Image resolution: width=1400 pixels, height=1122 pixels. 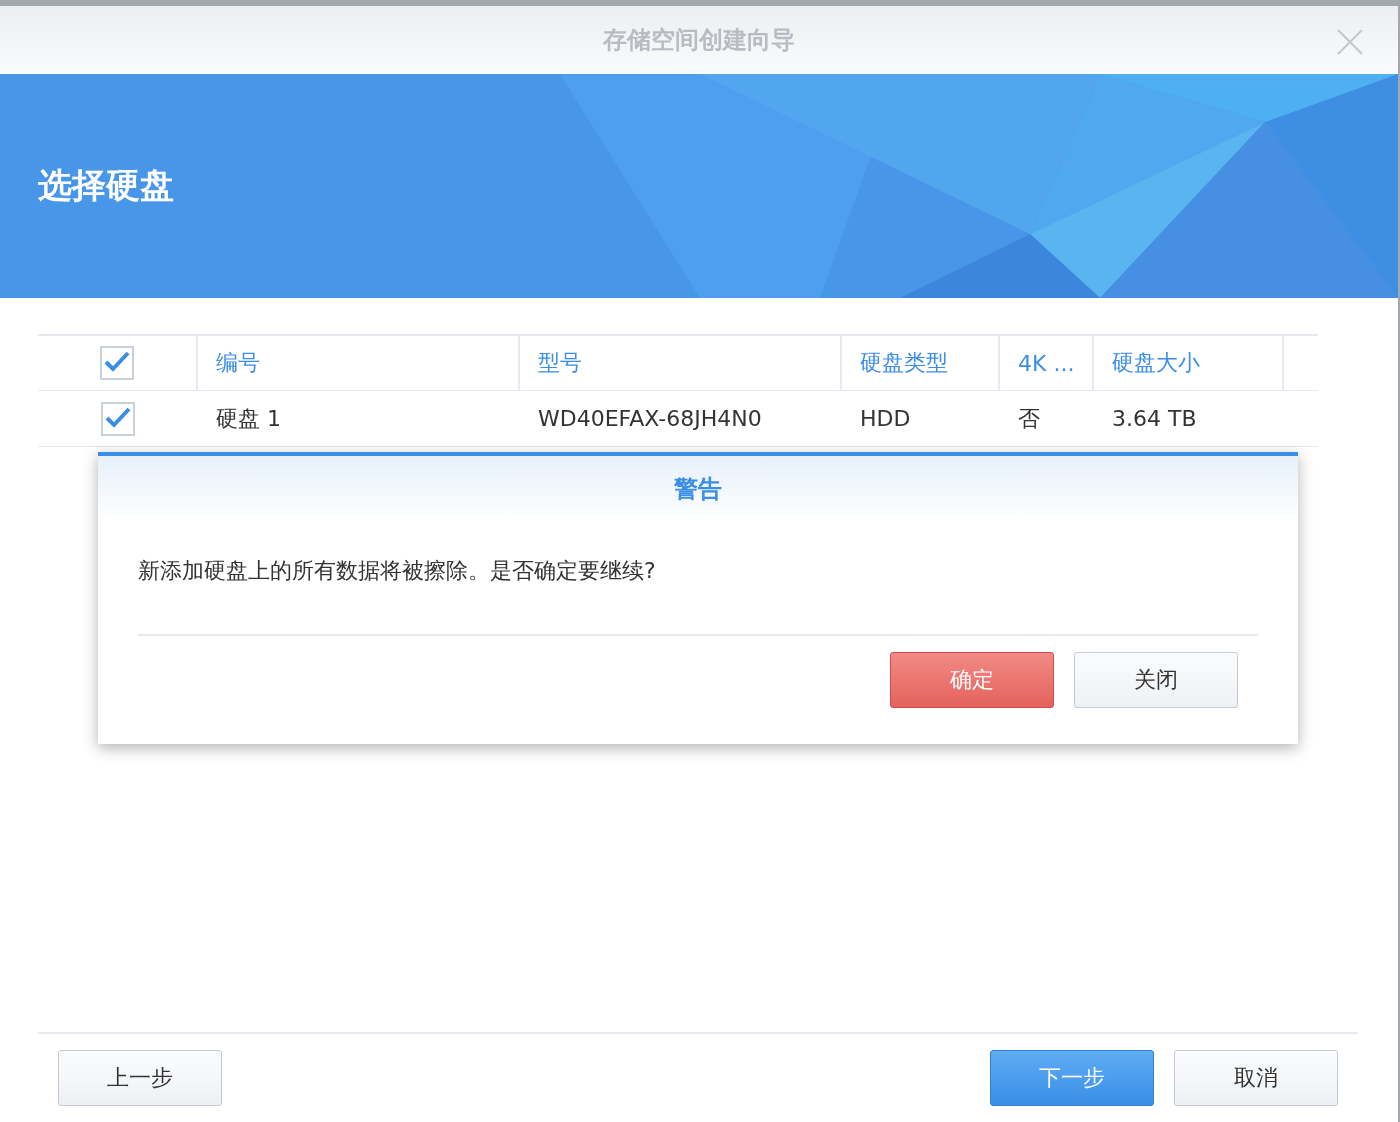 What do you see at coordinates (1350, 42) in the screenshot?
I see `close-icon` at bounding box center [1350, 42].